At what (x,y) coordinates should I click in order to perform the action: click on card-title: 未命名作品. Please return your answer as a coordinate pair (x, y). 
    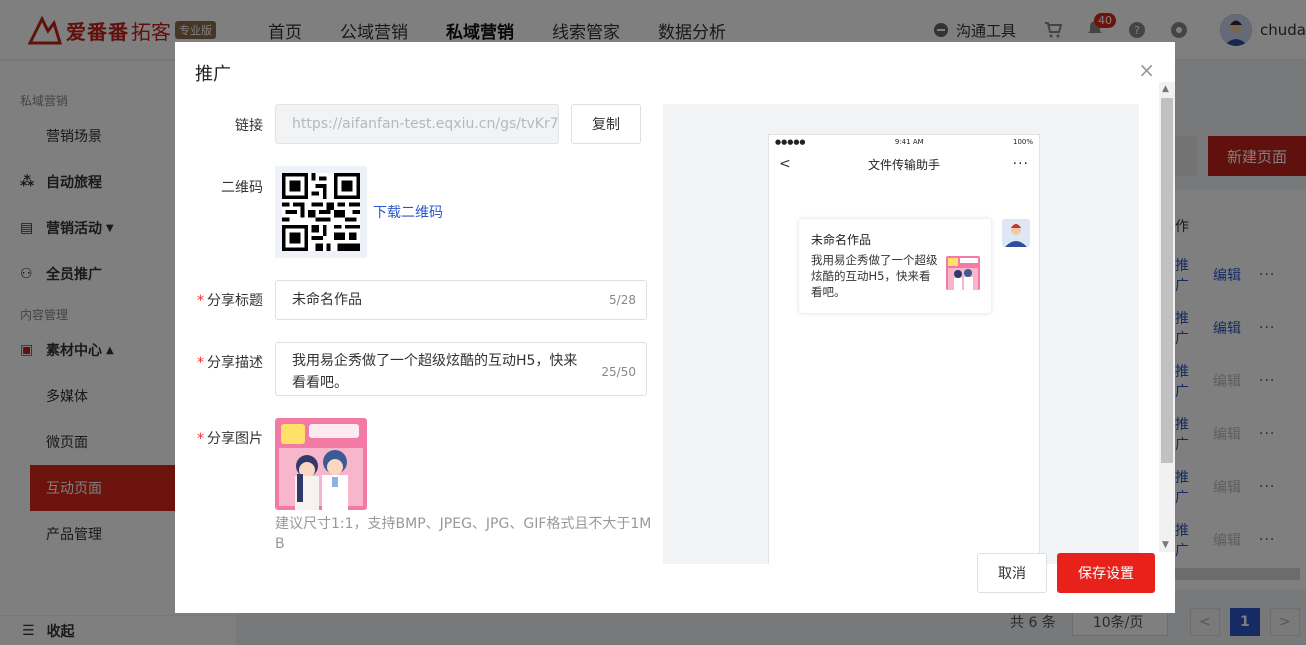
    Looking at the image, I should click on (841, 240).